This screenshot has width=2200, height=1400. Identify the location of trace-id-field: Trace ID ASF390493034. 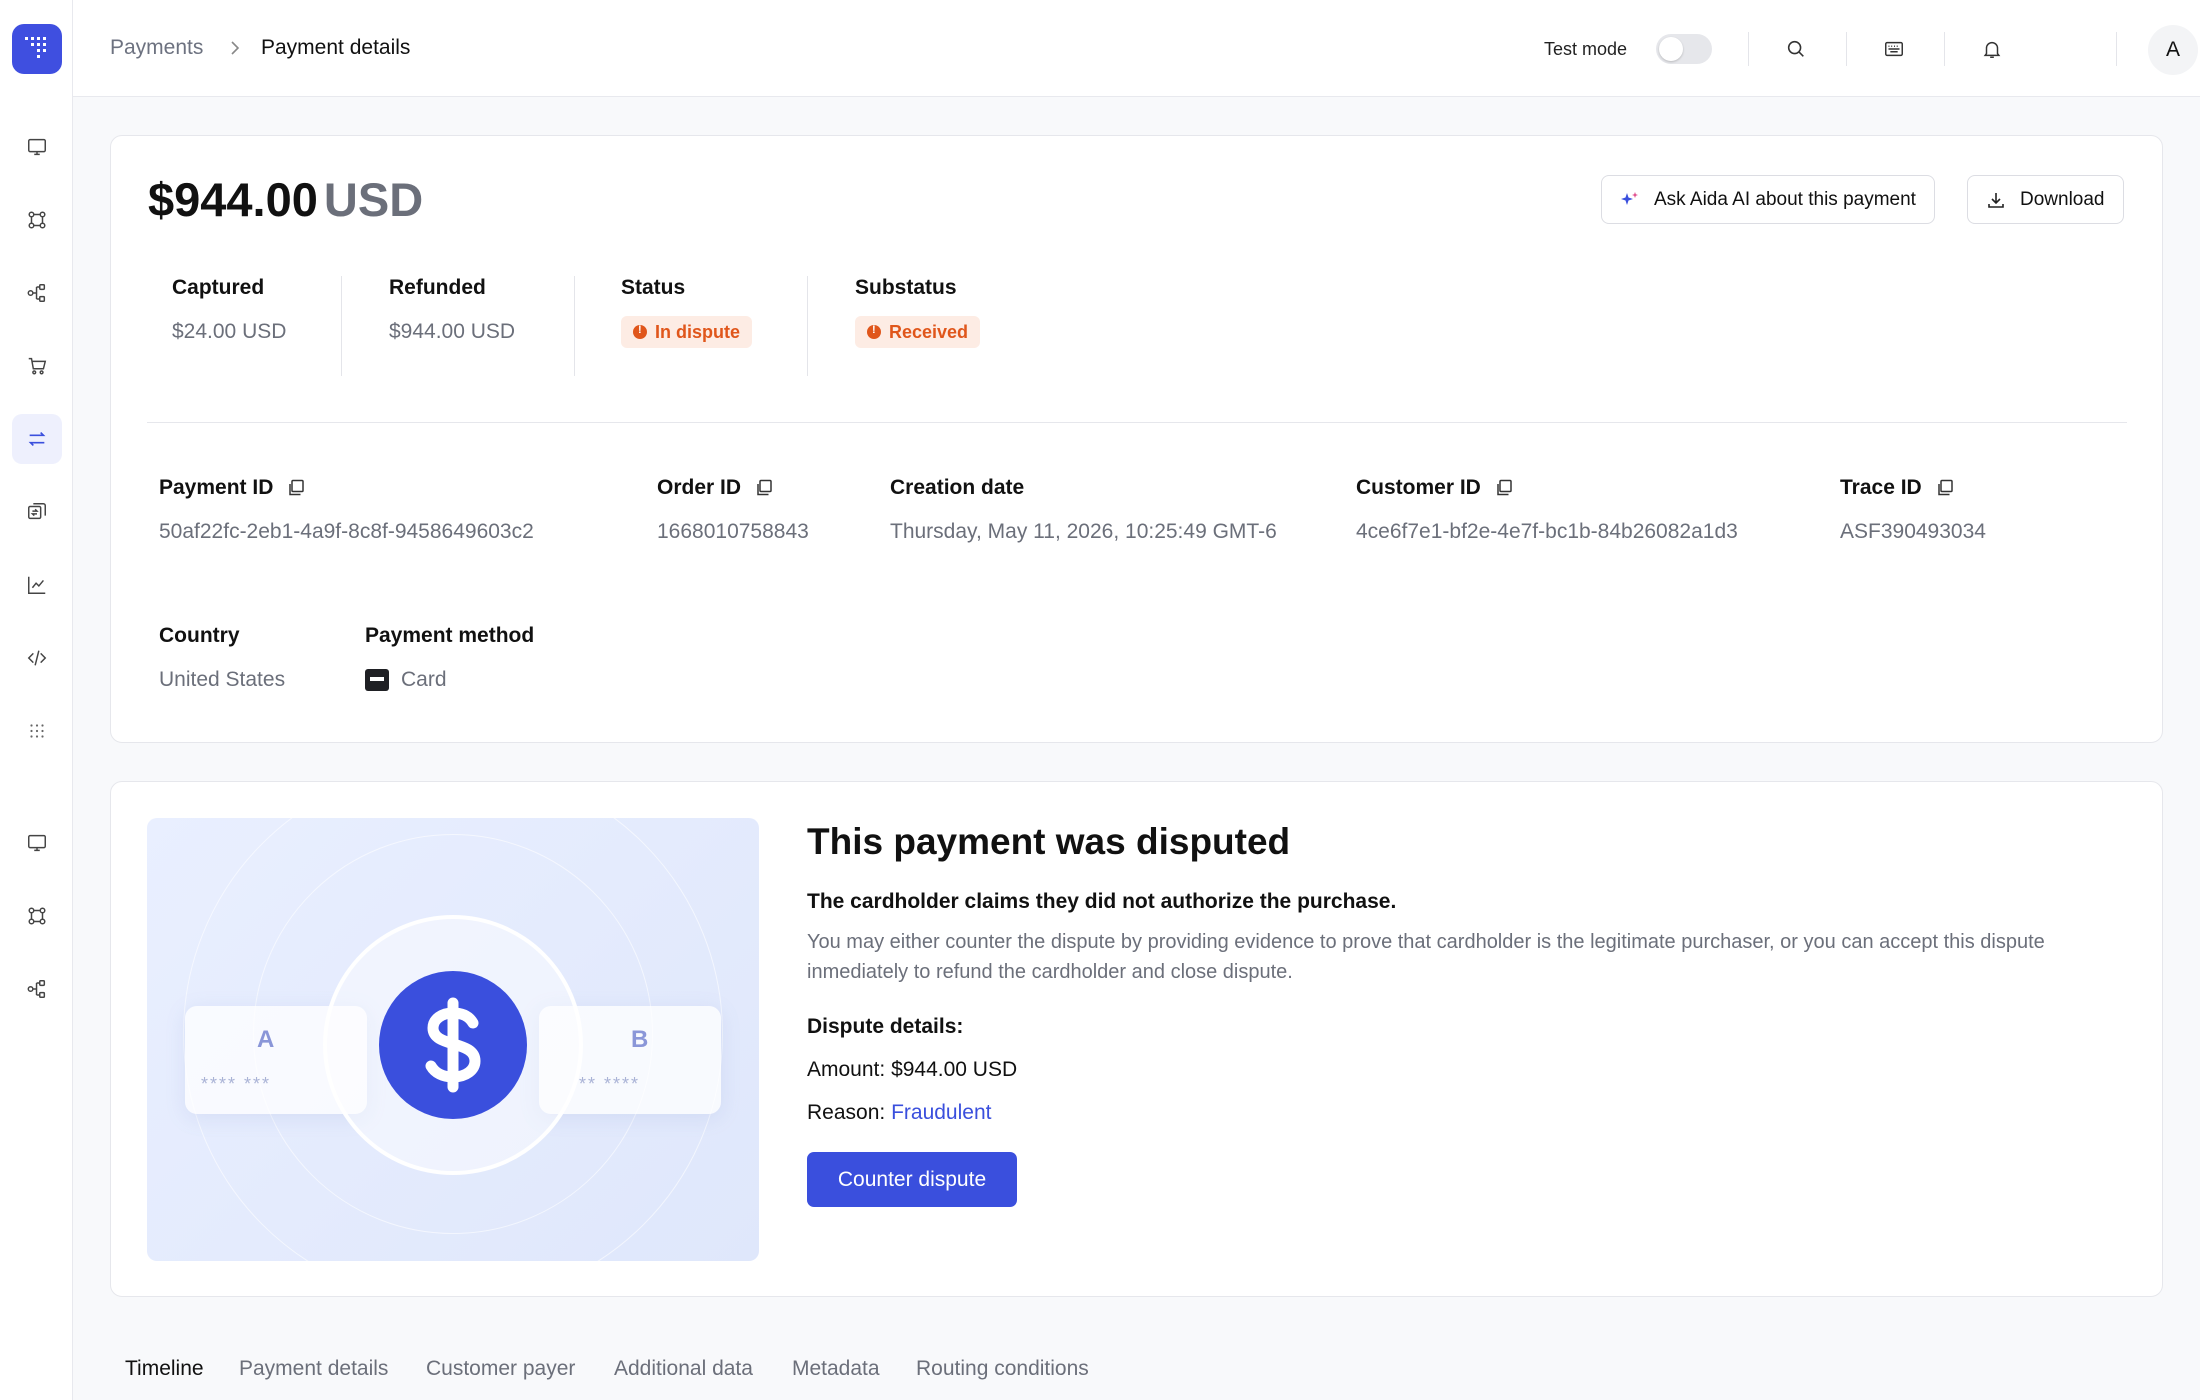
(1913, 510).